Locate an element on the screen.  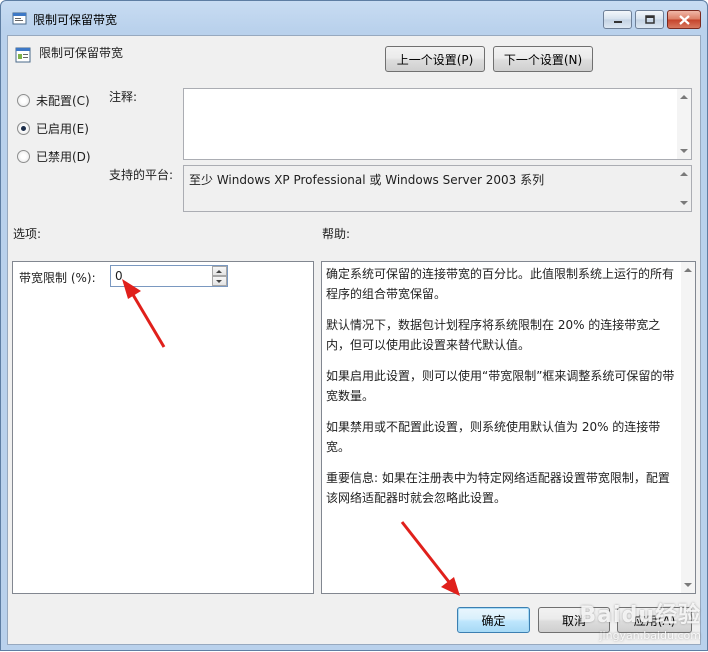
comment-textarea is located at coordinates (437, 124).